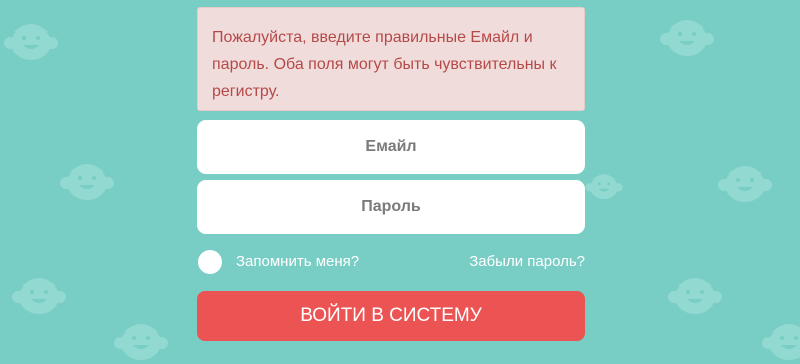 Image resolution: width=800 pixels, height=364 pixels. I want to click on remember-me-checkbox, so click(210, 262).